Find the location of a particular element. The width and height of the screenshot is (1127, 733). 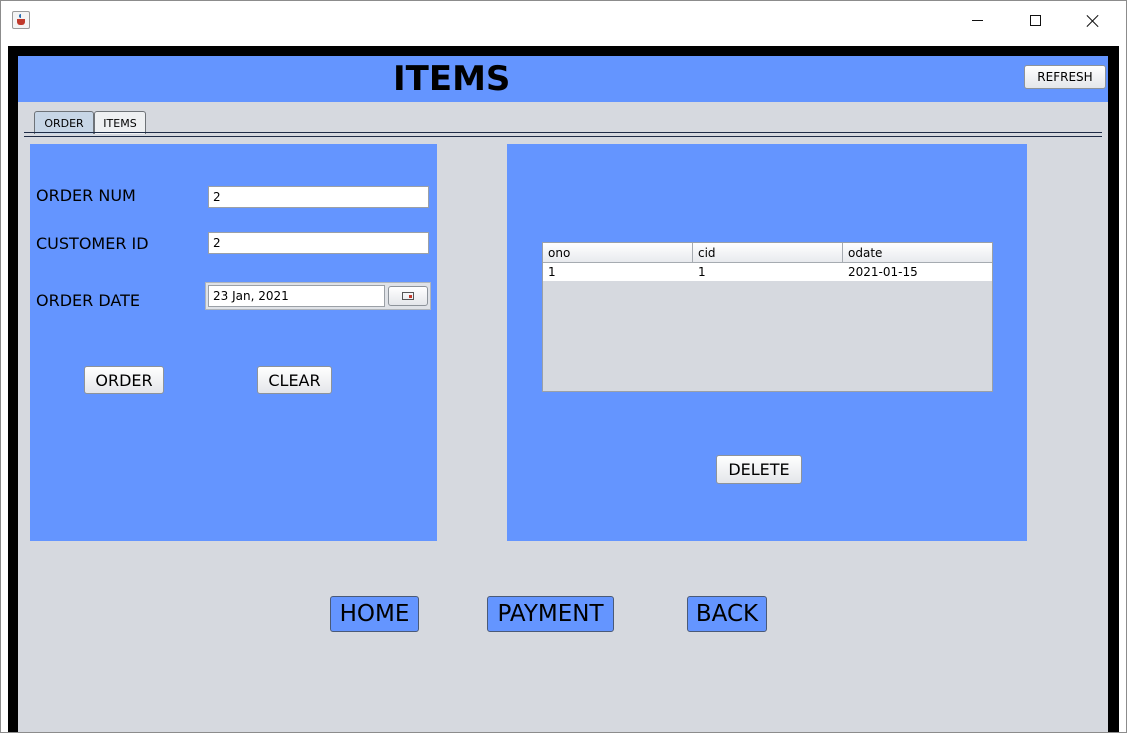

date-picker: 23 Jan, 2021 is located at coordinates (318, 296).